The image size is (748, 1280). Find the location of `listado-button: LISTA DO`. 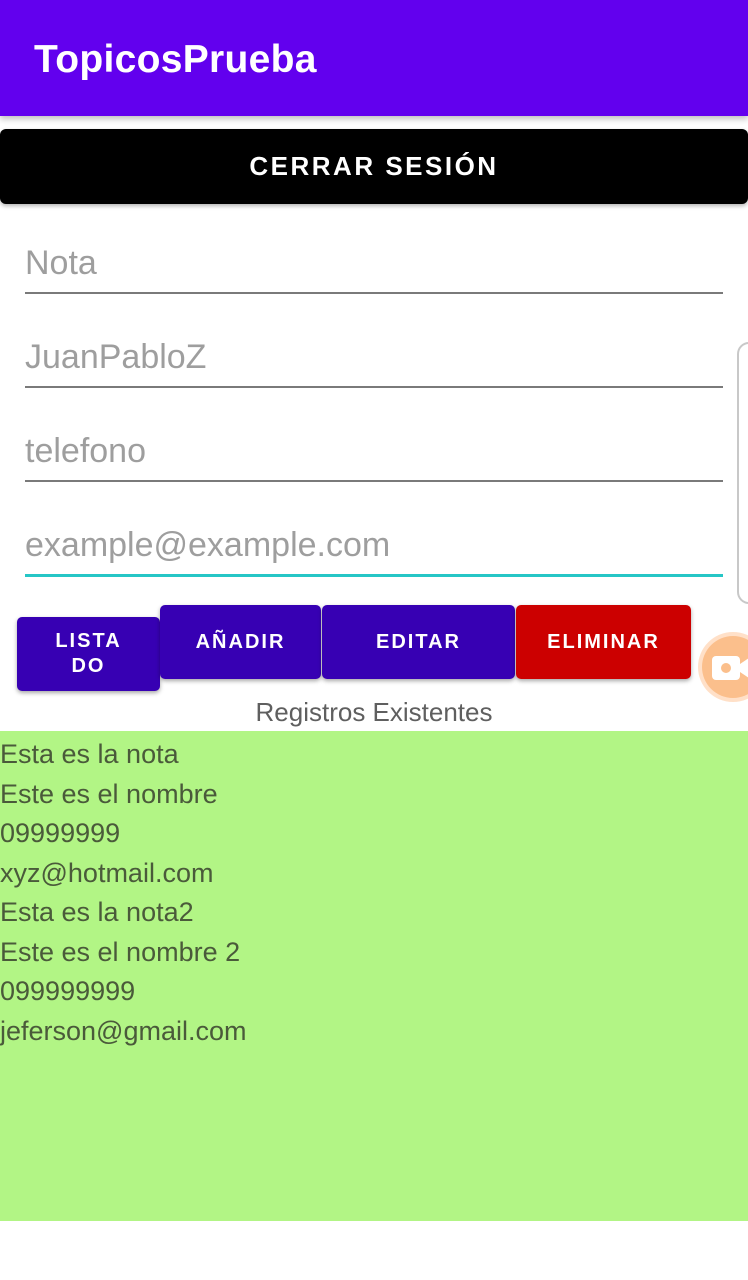

listado-button: LISTA DO is located at coordinates (88, 654).